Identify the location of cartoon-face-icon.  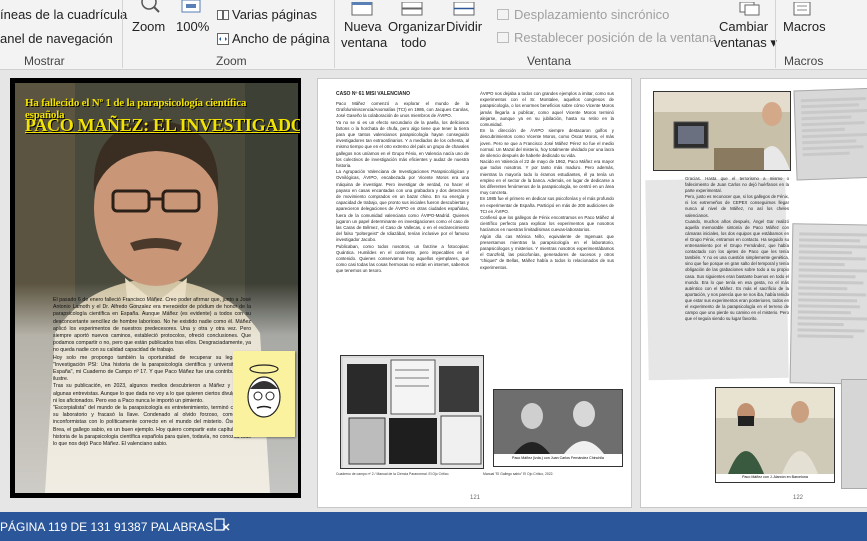
(264, 391).